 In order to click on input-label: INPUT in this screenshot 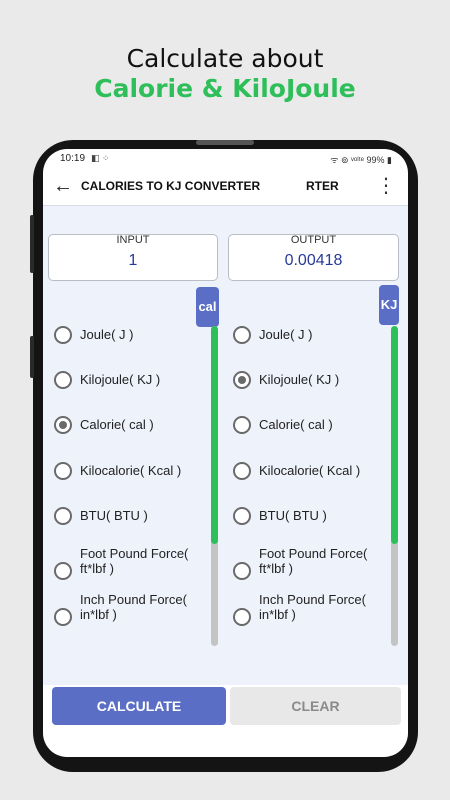, I will do `click(133, 240)`.